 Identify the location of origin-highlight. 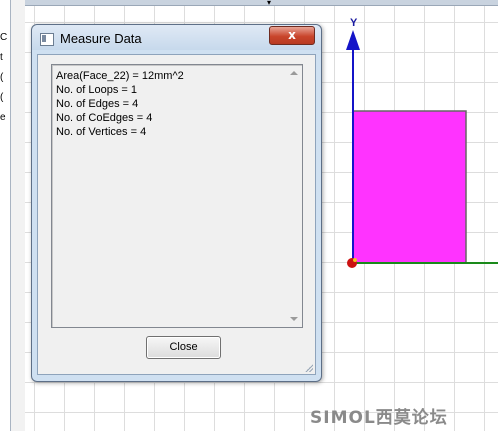
(355, 260).